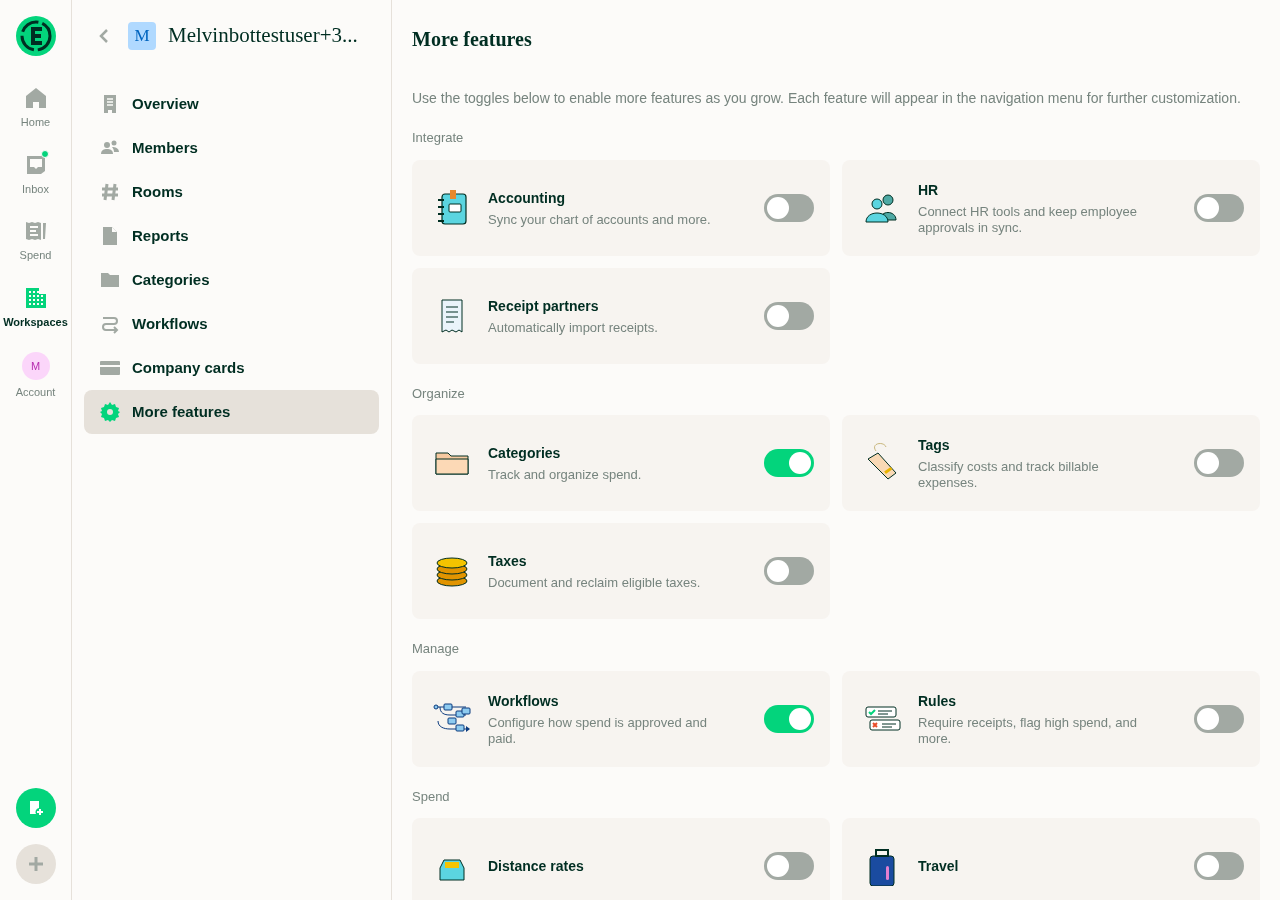  Describe the element at coordinates (35, 98) in the screenshot. I see `home-icon` at that location.